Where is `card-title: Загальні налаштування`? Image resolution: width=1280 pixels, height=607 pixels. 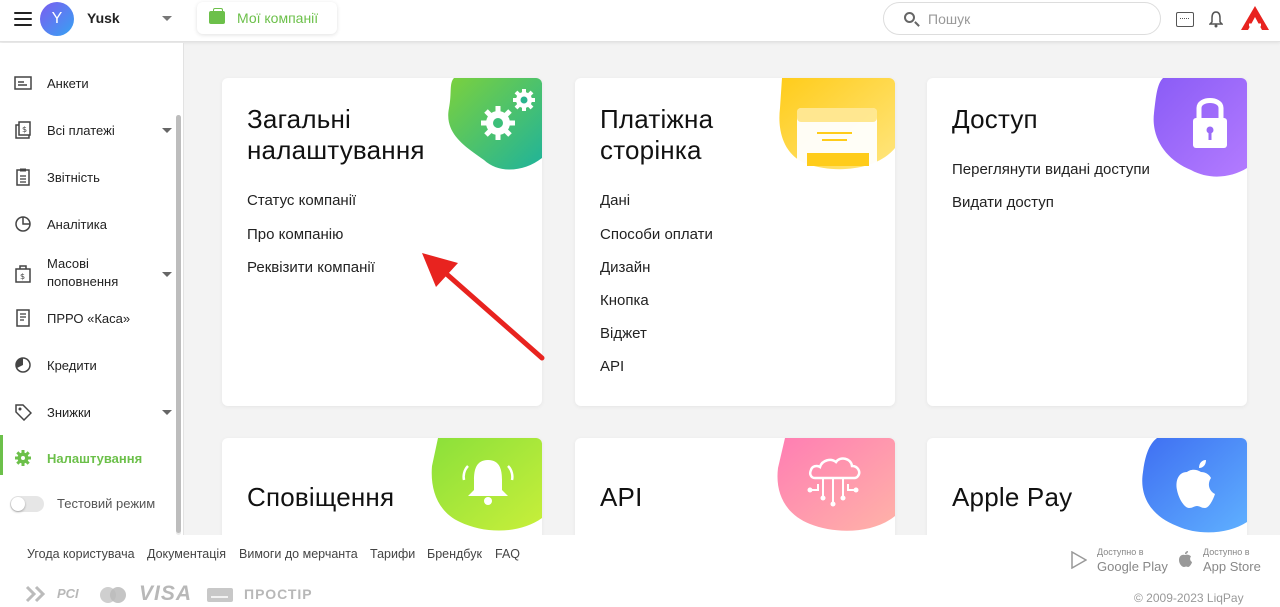 card-title: Загальні налаштування is located at coordinates (336, 134).